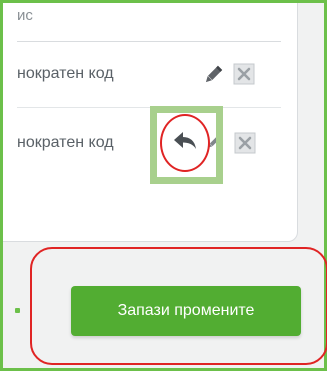 This screenshot has height=371, width=327. Describe the element at coordinates (149, 41) in the screenshot. I see `header-divider` at that location.